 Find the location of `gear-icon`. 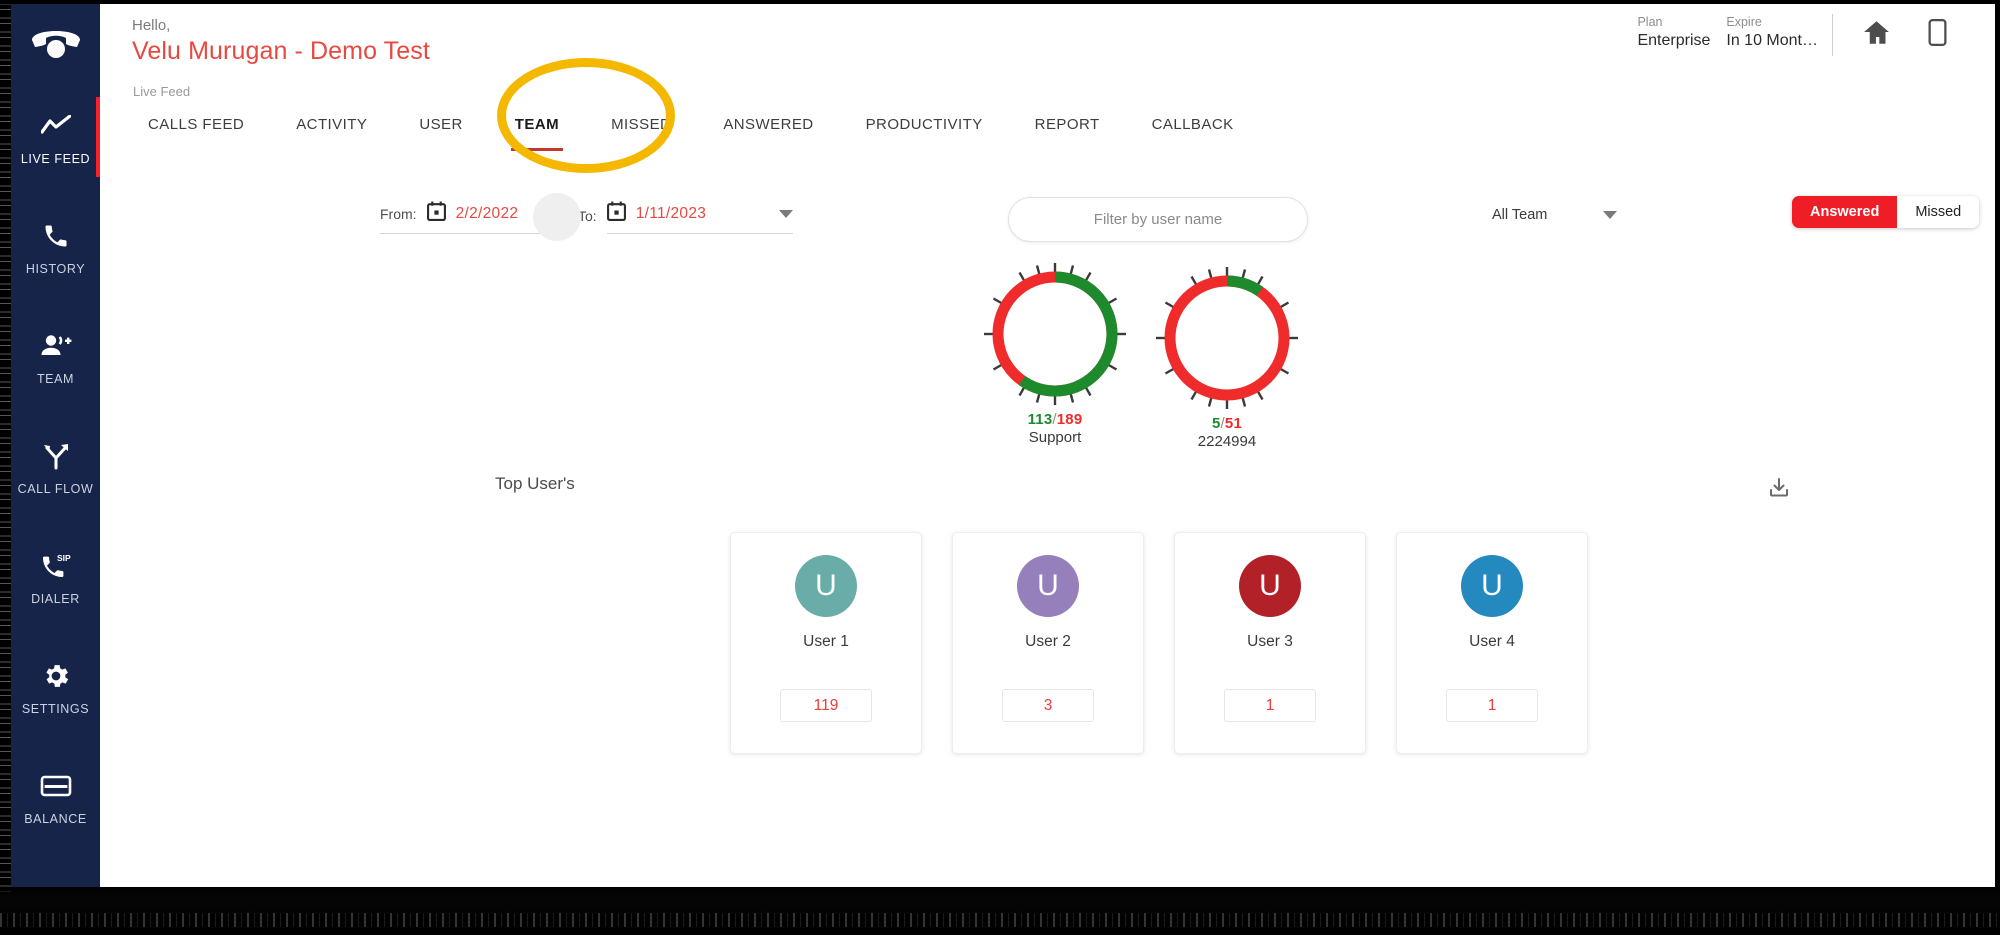

gear-icon is located at coordinates (56, 676).